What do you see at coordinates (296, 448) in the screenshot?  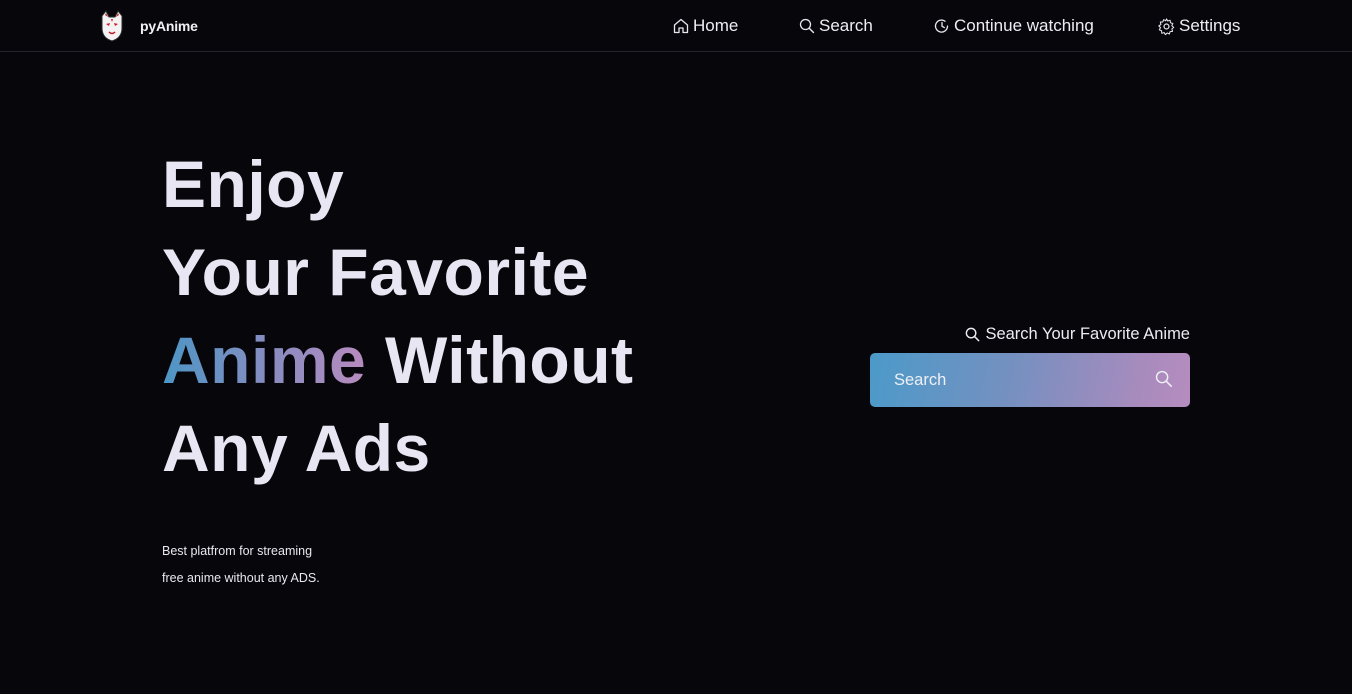 I see `hero-line-4: Any Ads` at bounding box center [296, 448].